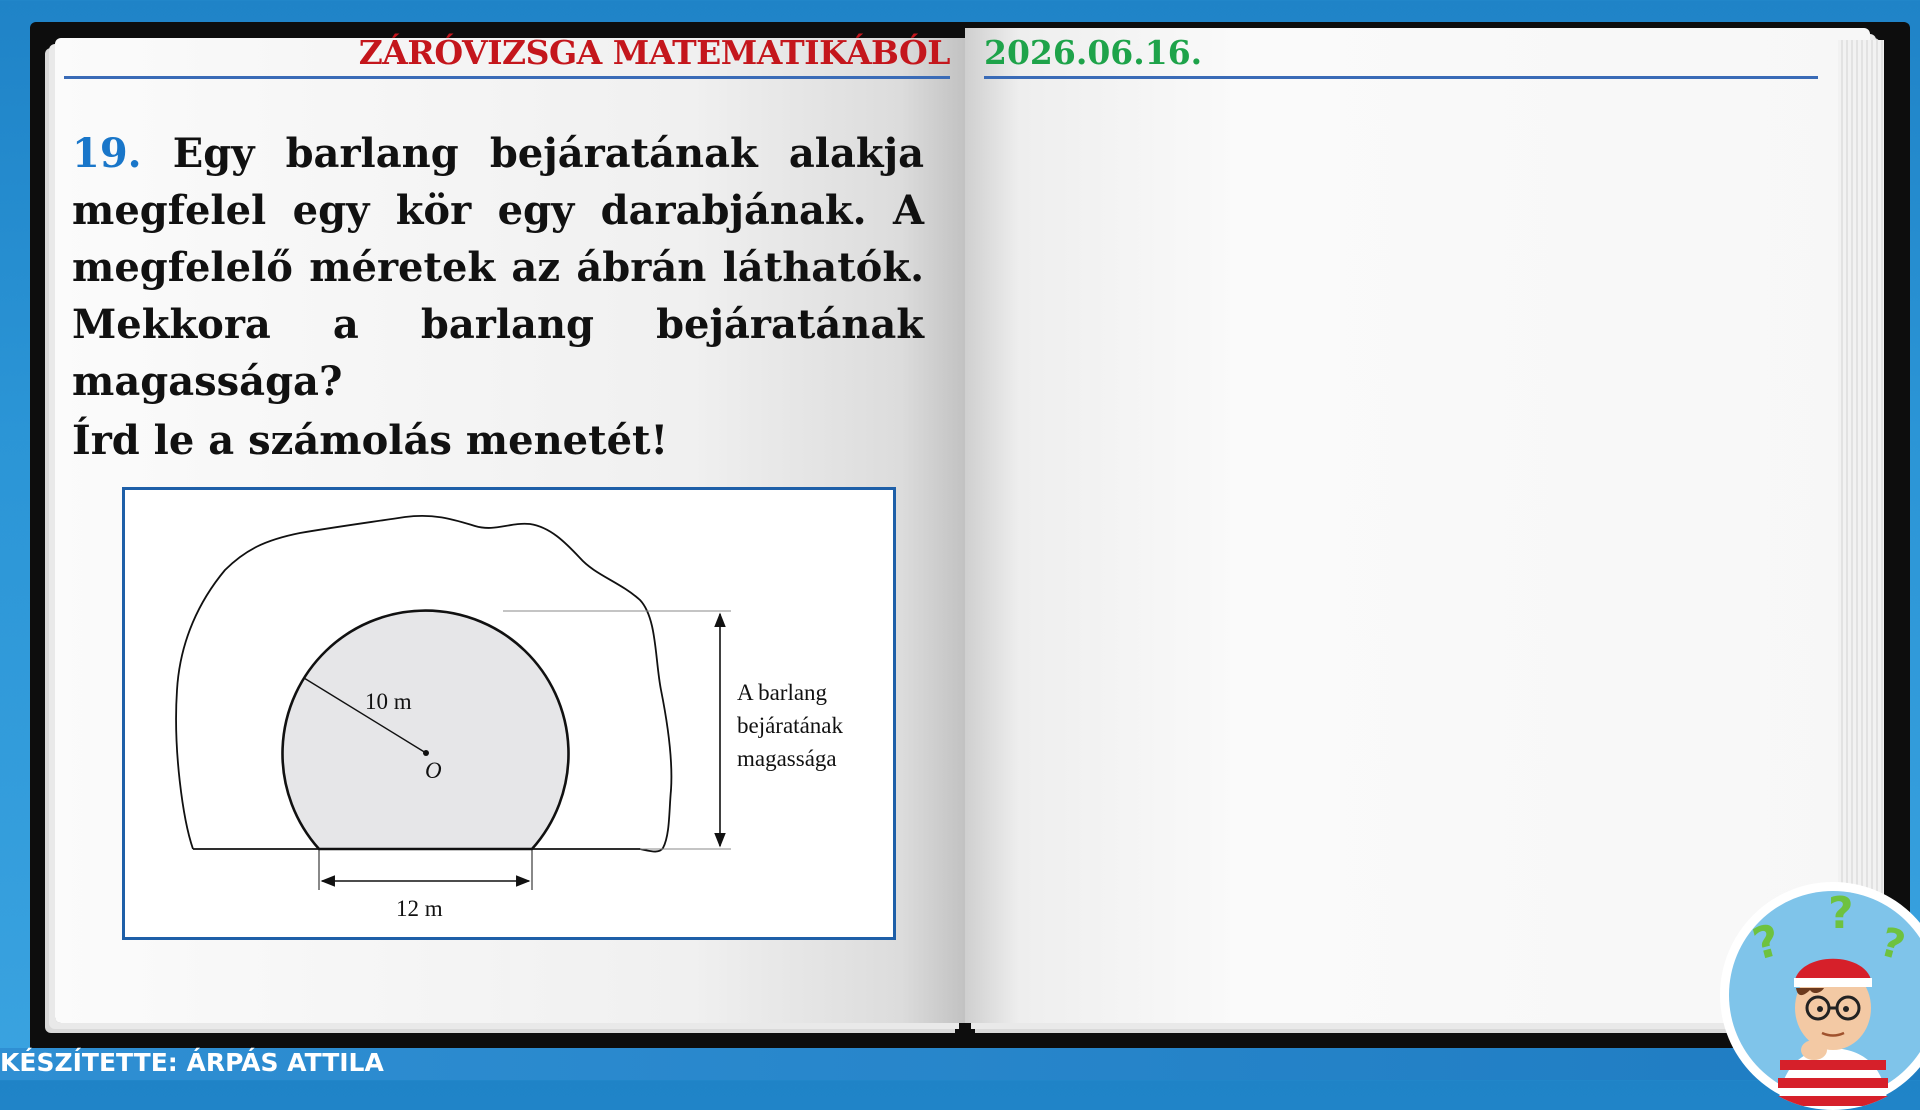 The image size is (1920, 1110). I want to click on chord-label: 12 m, so click(419, 908).